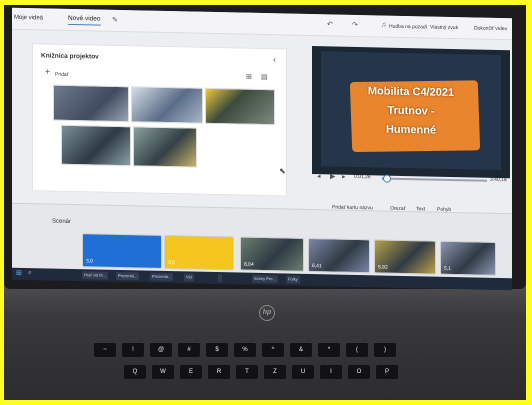  What do you see at coordinates (330, 24) in the screenshot?
I see `undo-icon: ↶` at bounding box center [330, 24].